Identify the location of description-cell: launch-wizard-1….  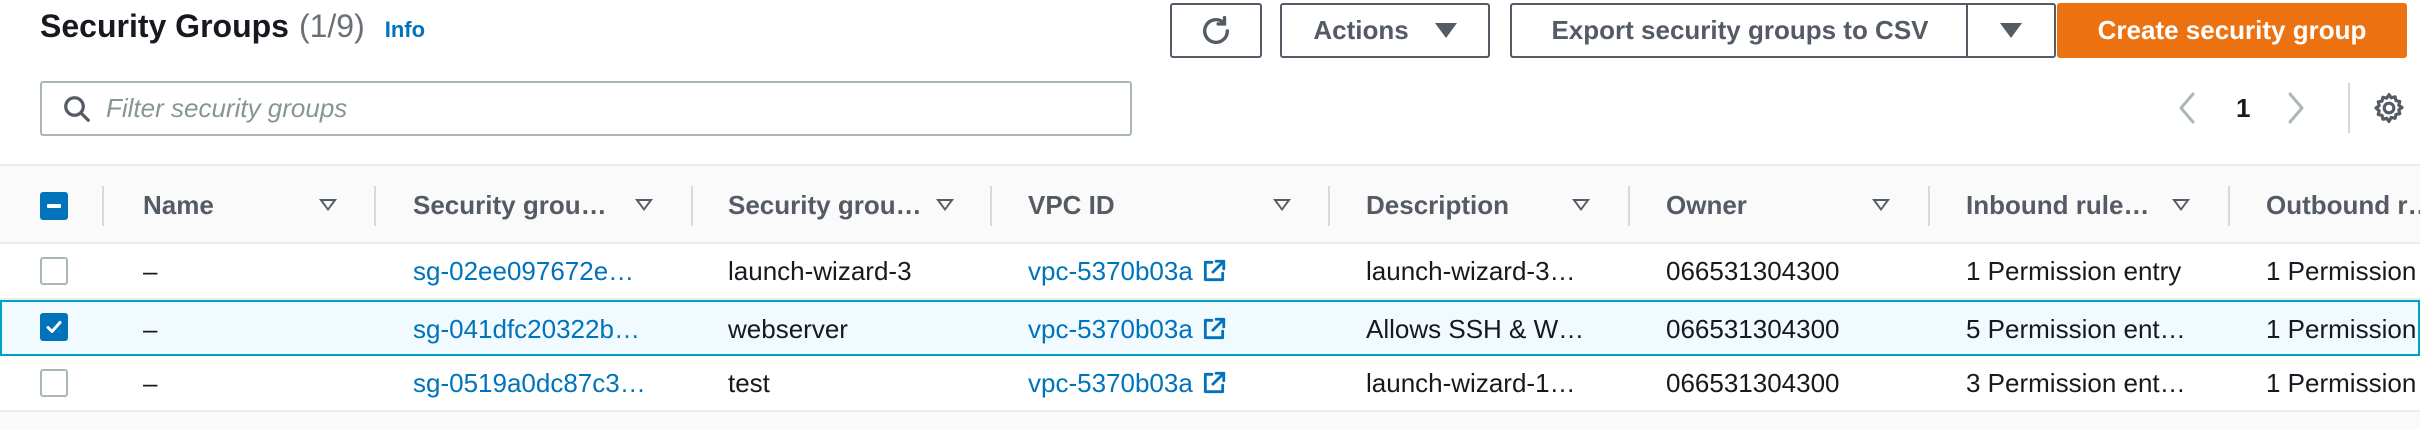
(1471, 382).